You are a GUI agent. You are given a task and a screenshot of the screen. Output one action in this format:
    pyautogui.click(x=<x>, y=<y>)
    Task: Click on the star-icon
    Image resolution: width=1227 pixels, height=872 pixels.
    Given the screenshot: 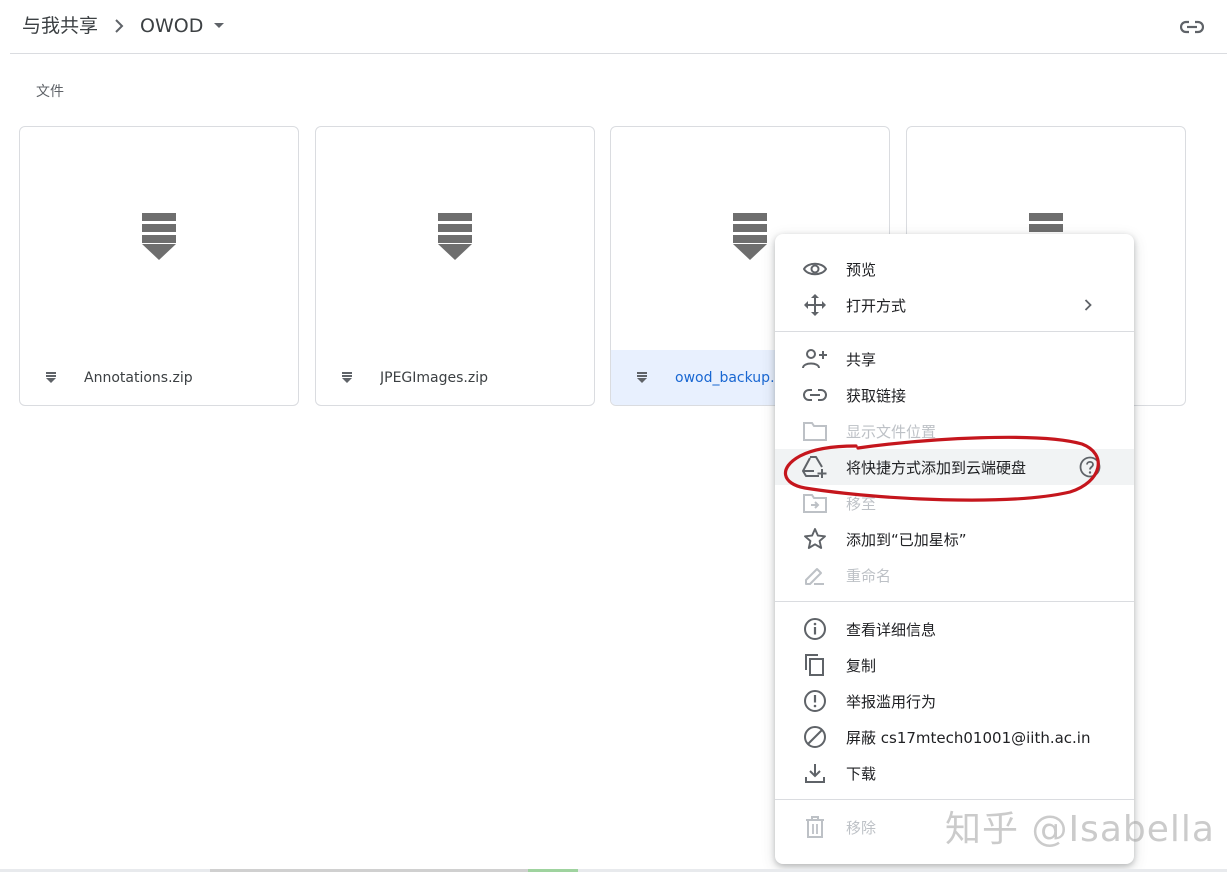 What is the action you would take?
    pyautogui.click(x=815, y=539)
    